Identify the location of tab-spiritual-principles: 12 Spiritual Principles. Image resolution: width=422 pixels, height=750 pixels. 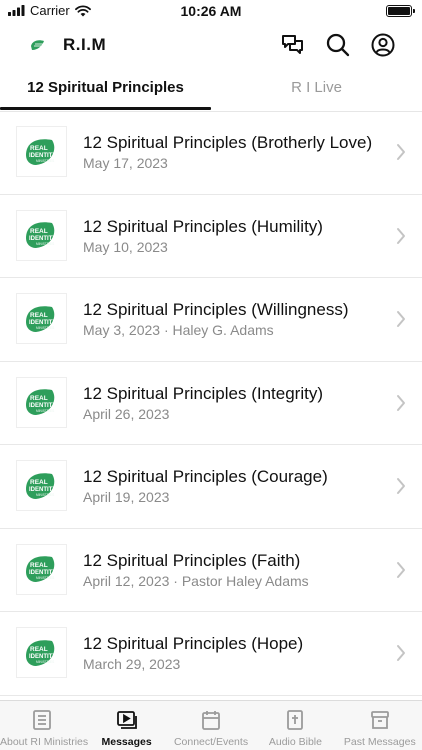
(105, 90).